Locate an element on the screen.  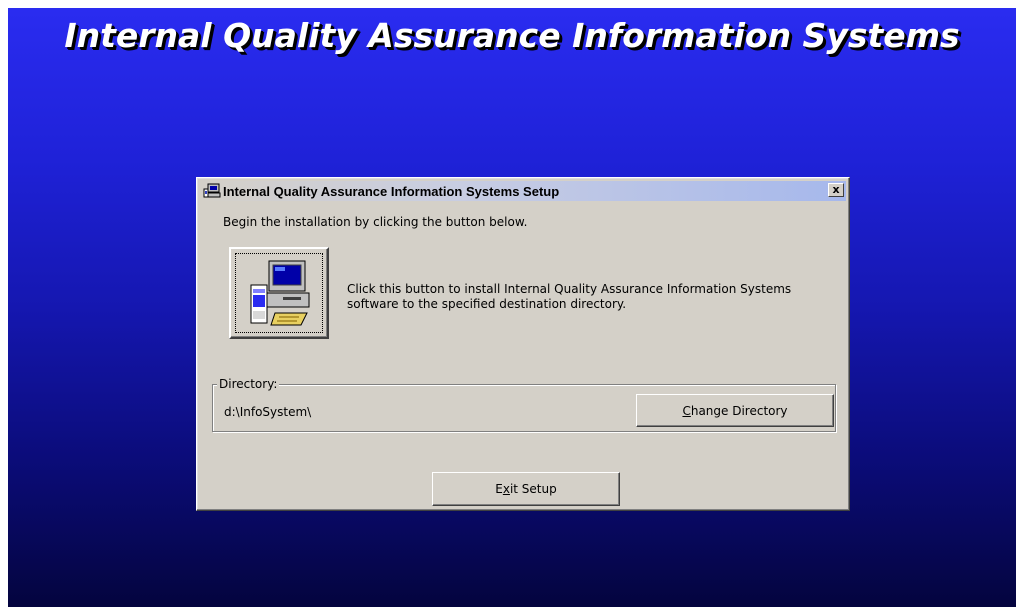
exit-setup-button: Ex it Setup is located at coordinates (526, 489).